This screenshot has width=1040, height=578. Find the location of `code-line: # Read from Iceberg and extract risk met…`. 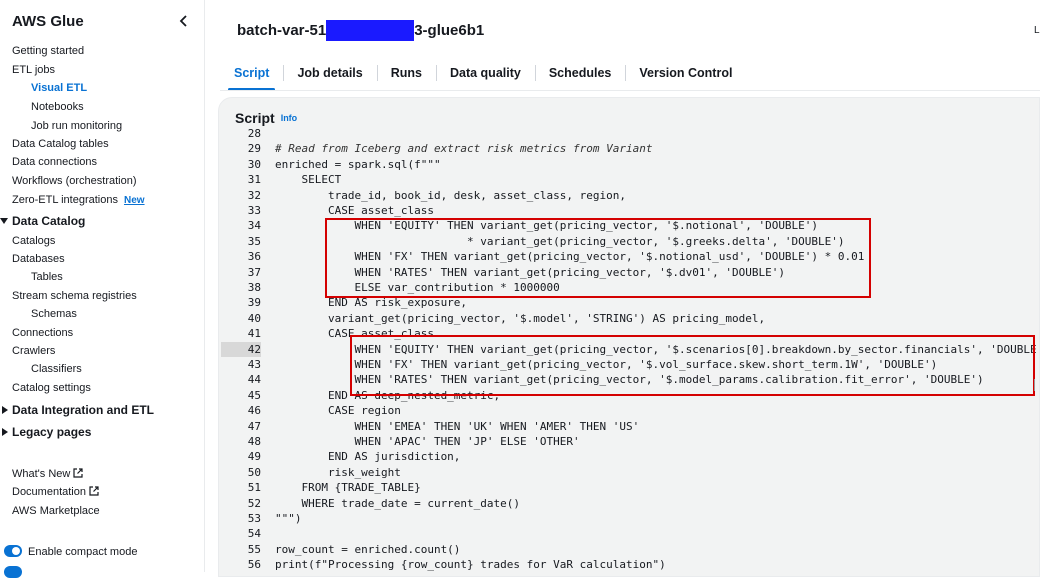

code-line: # Read from Iceberg and extract risk met… is located at coordinates (464, 149).